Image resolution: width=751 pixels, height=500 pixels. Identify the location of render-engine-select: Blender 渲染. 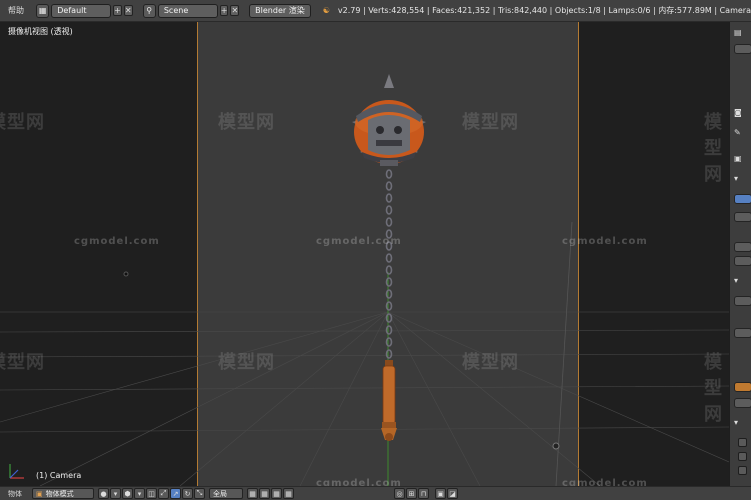
(280, 10).